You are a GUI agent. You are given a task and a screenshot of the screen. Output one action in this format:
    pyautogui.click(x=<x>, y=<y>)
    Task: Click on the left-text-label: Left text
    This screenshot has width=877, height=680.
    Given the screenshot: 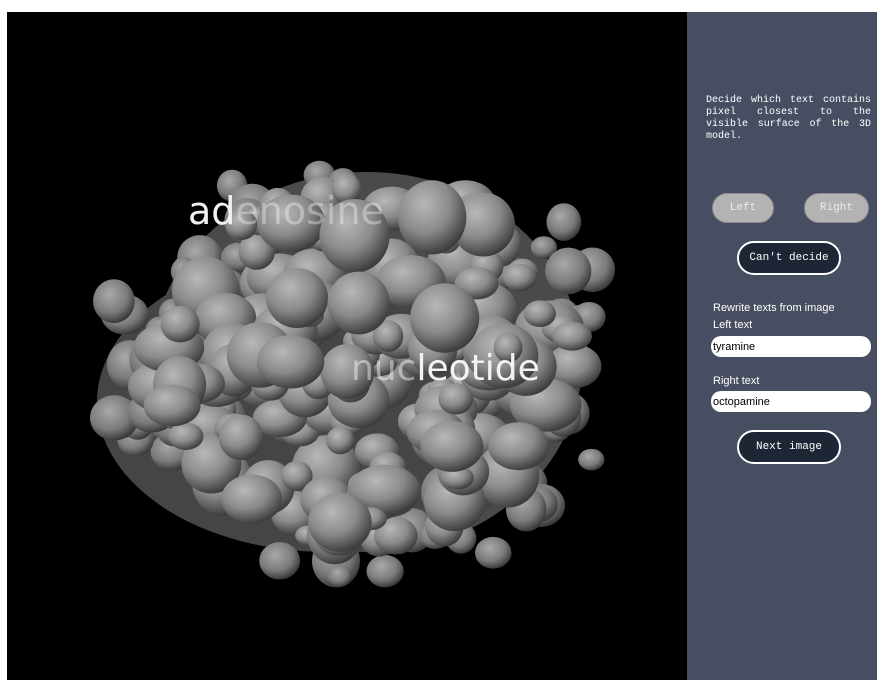 What is the action you would take?
    pyautogui.click(x=733, y=325)
    